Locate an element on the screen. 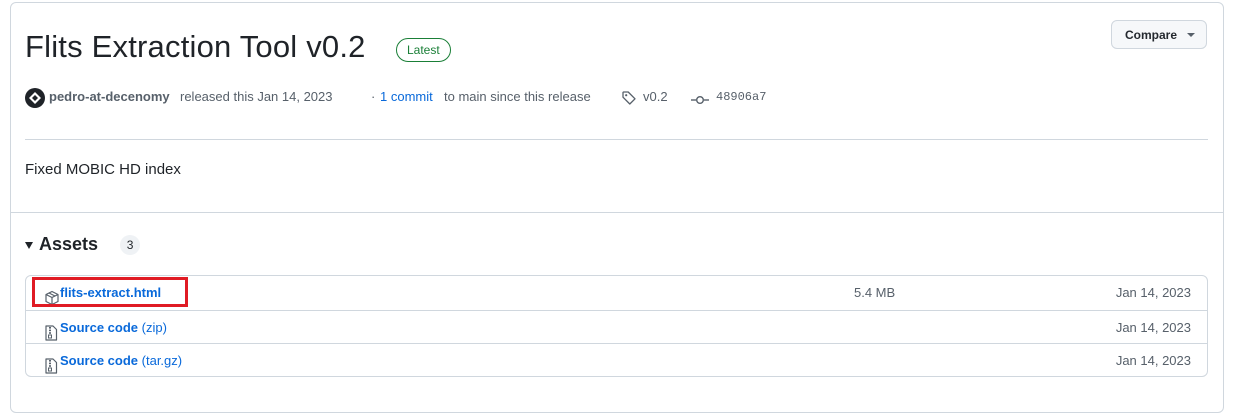 This screenshot has width=1251, height=419. asset-name: flits-extract.html is located at coordinates (111, 292).